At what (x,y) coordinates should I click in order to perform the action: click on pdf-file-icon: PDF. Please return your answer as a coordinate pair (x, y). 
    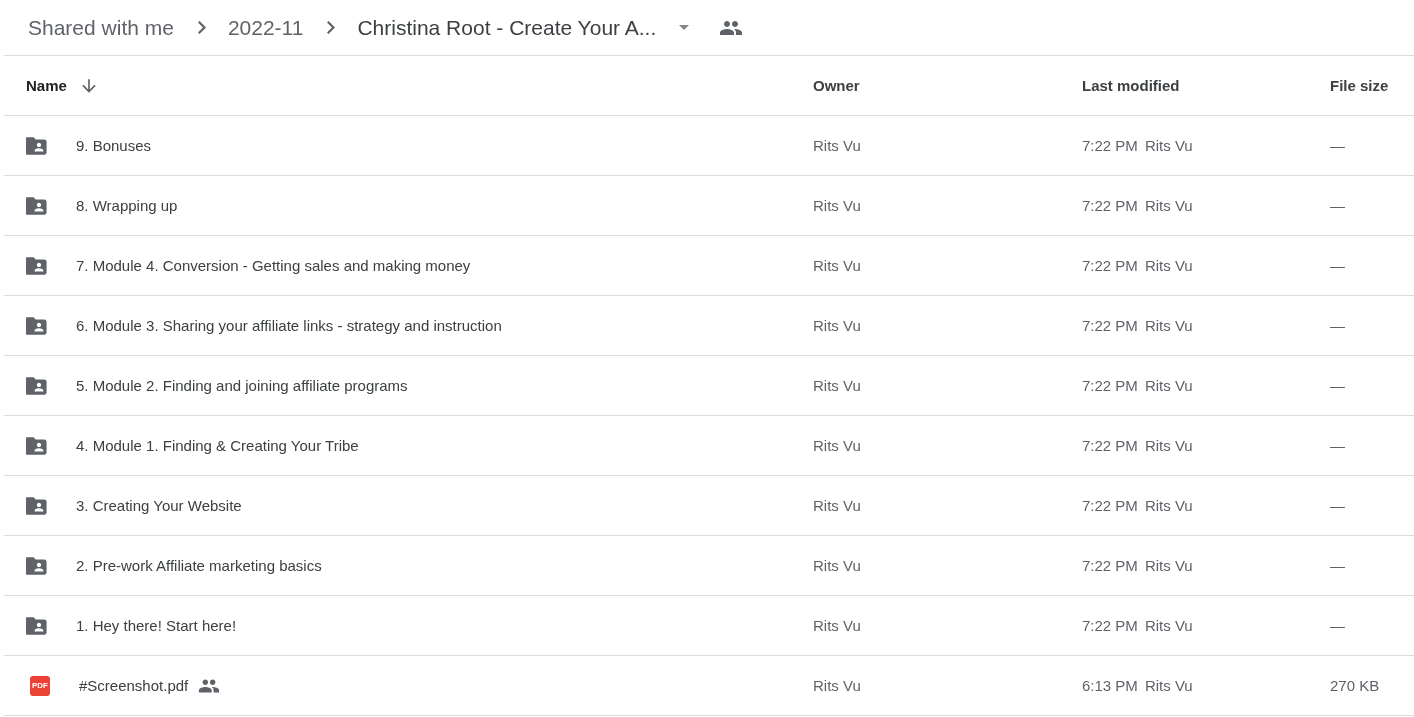
    Looking at the image, I should click on (40, 685).